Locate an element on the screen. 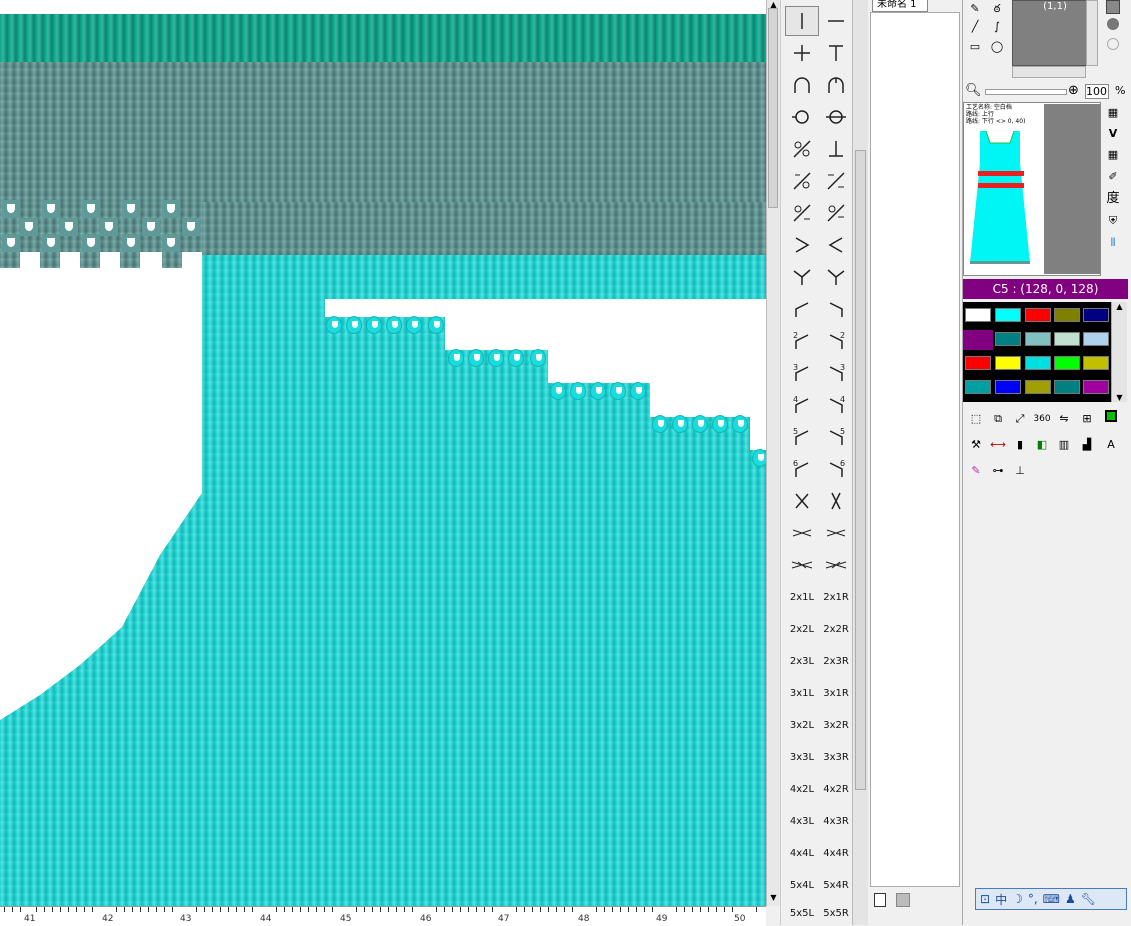  pen-tool-icon: ✎ is located at coordinates (976, 471).